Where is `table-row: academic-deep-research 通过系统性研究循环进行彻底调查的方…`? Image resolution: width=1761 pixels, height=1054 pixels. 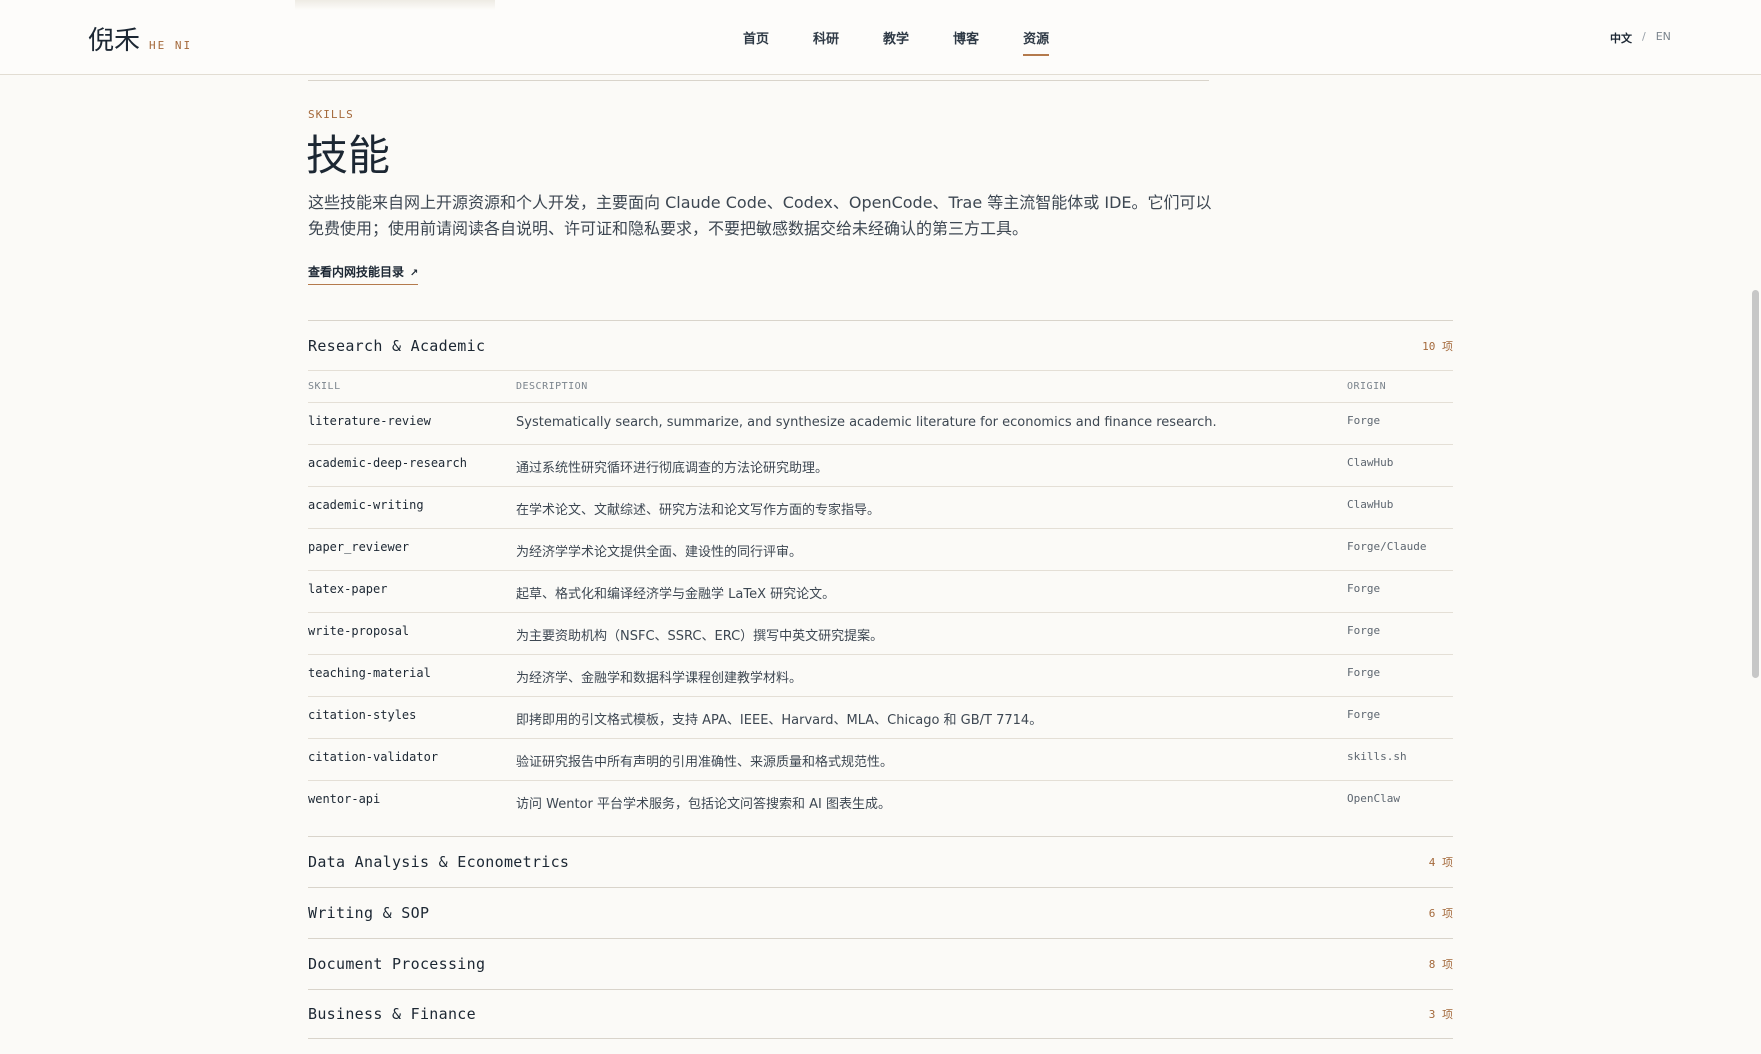 table-row: academic-deep-research 通过系统性研究循环进行彻底调查的方… is located at coordinates (880, 465).